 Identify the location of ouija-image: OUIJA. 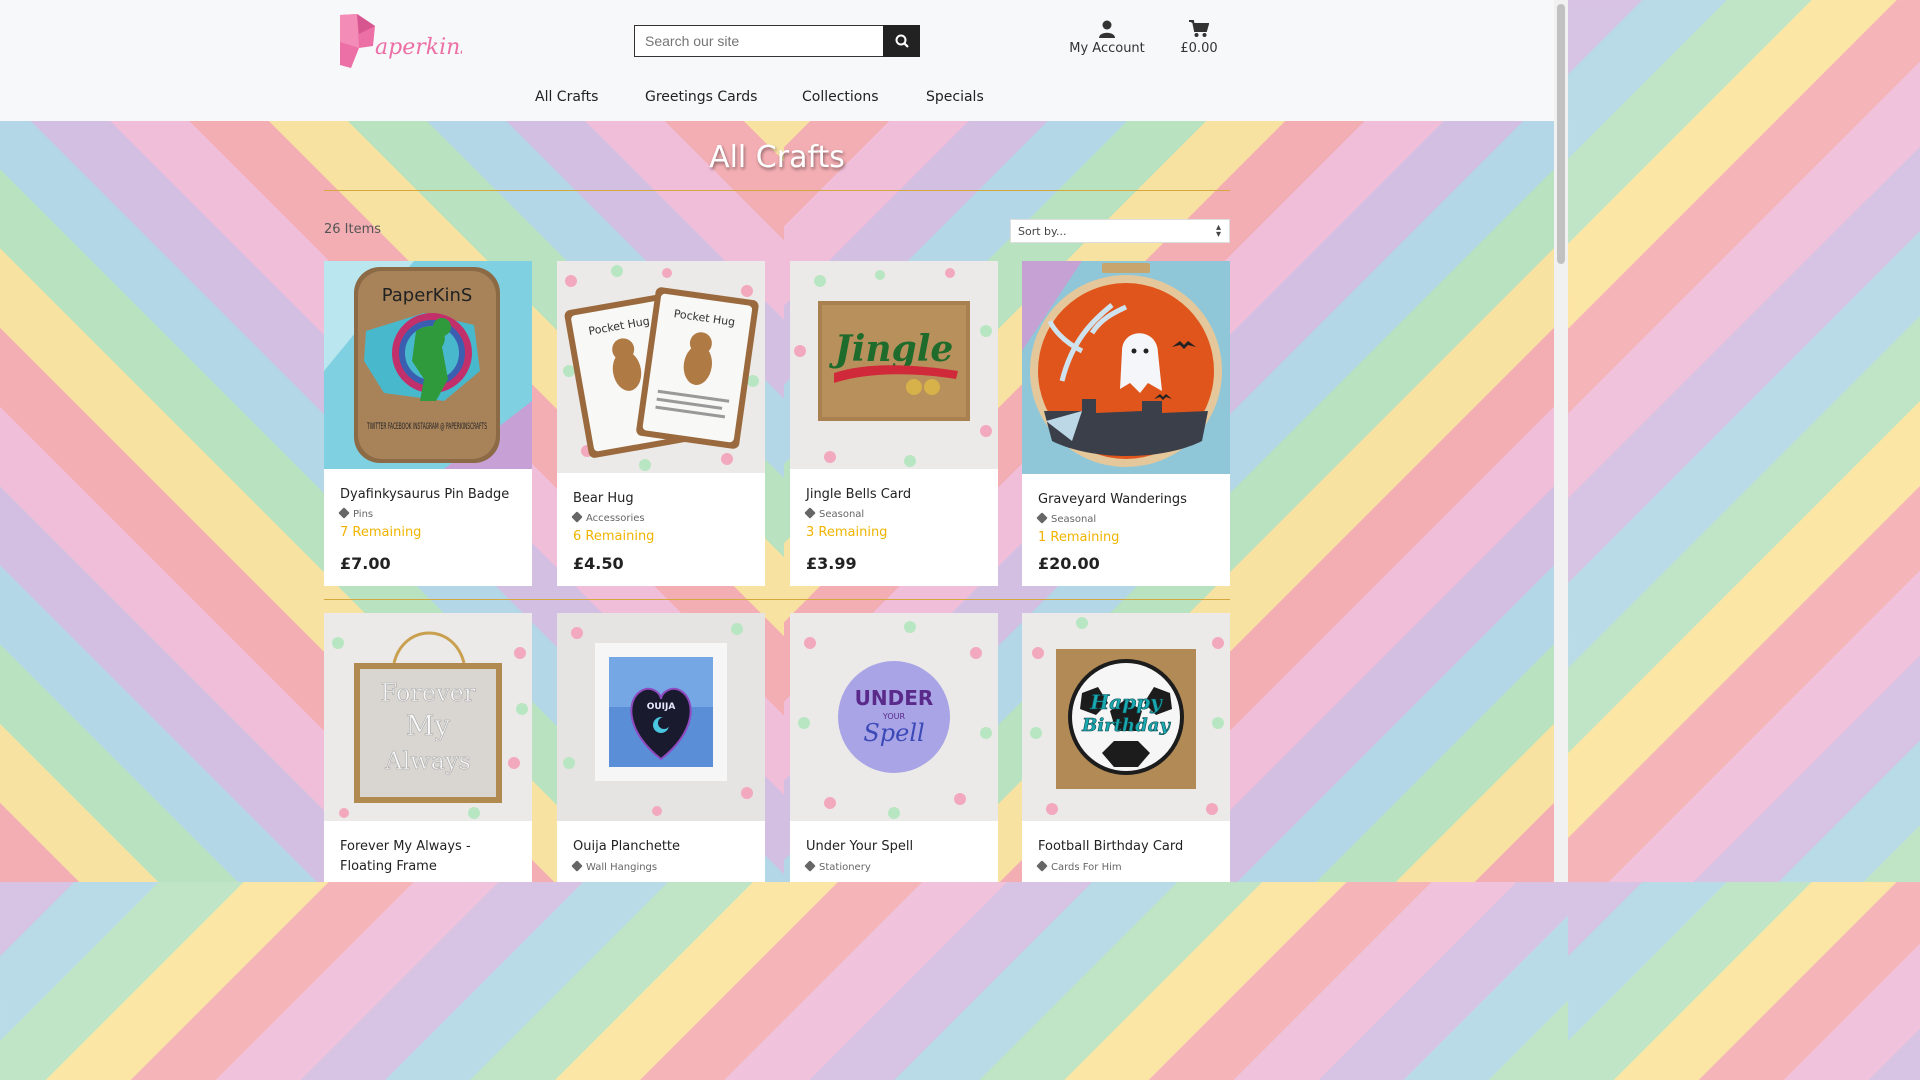
(661, 717).